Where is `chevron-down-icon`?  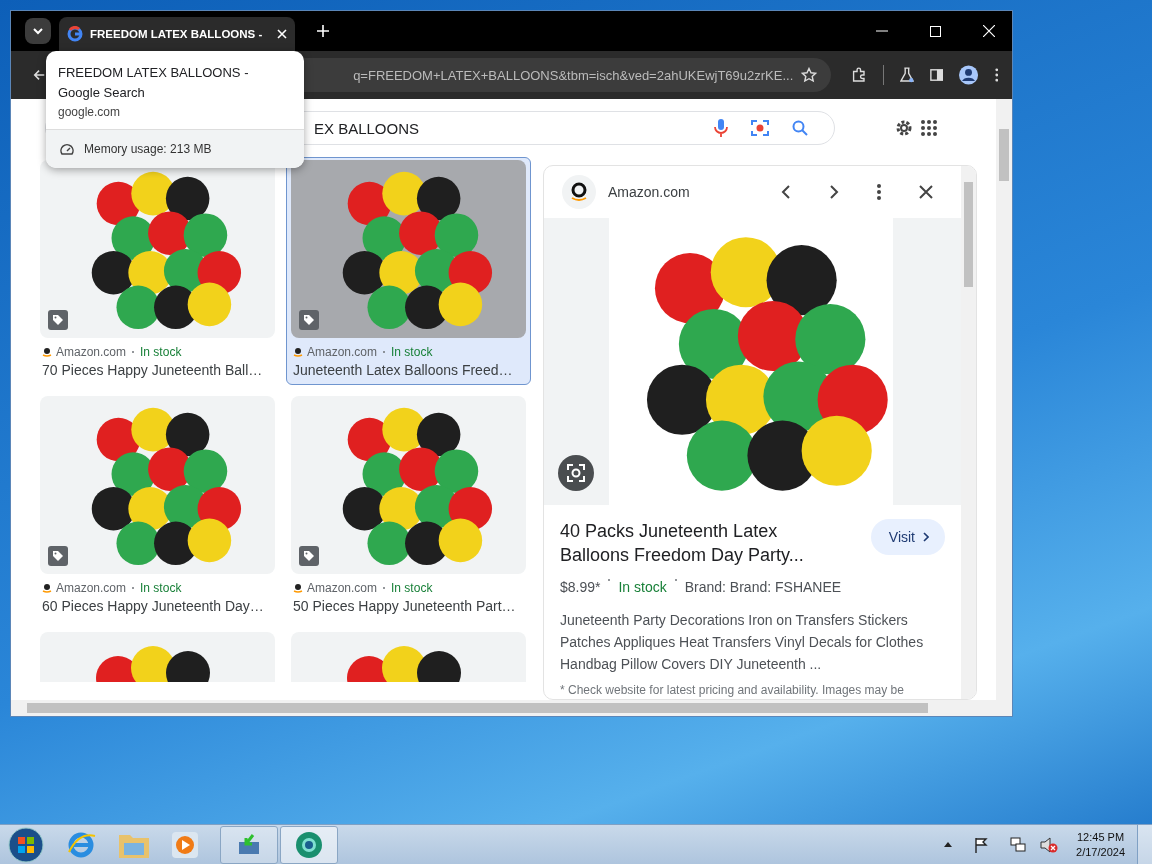
chevron-down-icon is located at coordinates (38, 31).